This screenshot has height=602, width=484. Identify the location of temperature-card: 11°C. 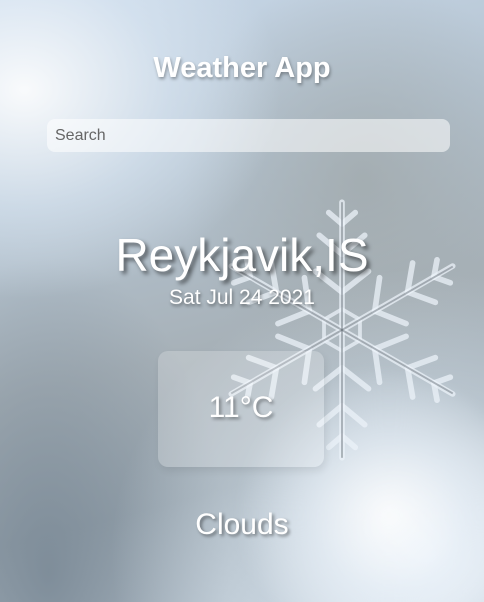
(241, 409).